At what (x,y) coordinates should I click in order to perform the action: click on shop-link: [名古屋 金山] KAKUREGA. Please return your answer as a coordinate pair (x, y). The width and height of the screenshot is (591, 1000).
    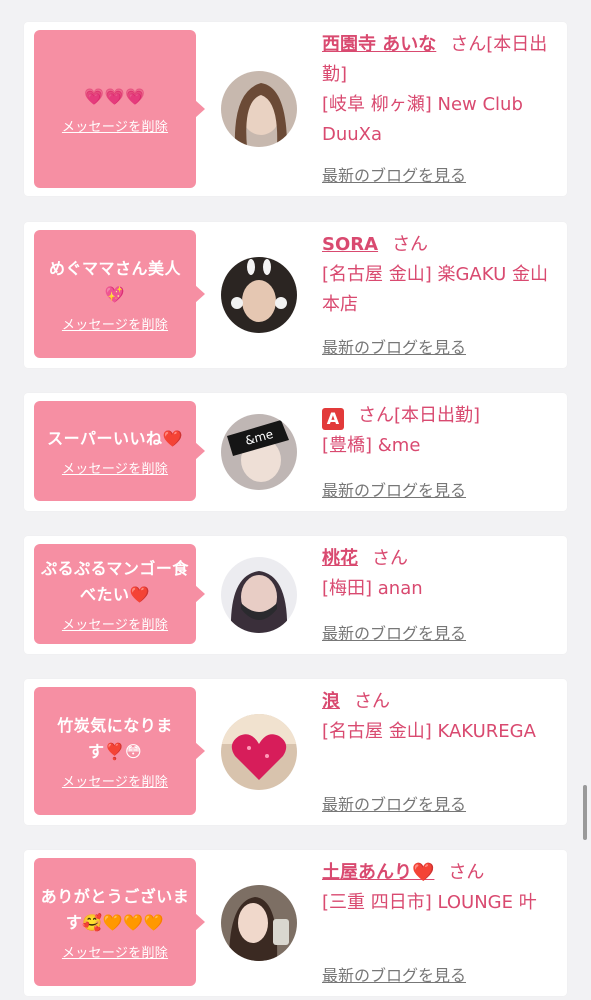
    Looking at the image, I should click on (429, 731).